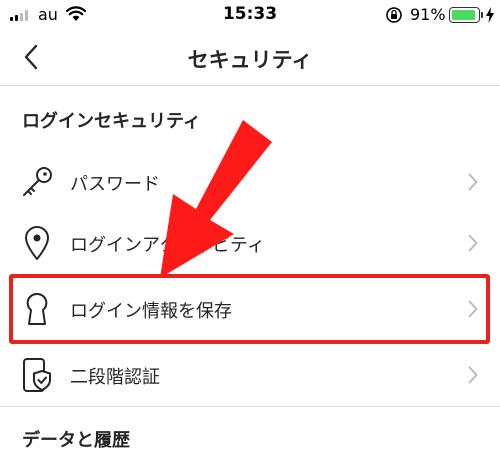 This screenshot has width=500, height=468. What do you see at coordinates (151, 311) in the screenshot?
I see `menu-item-save-login-info-label: ログイン情報を保存` at bounding box center [151, 311].